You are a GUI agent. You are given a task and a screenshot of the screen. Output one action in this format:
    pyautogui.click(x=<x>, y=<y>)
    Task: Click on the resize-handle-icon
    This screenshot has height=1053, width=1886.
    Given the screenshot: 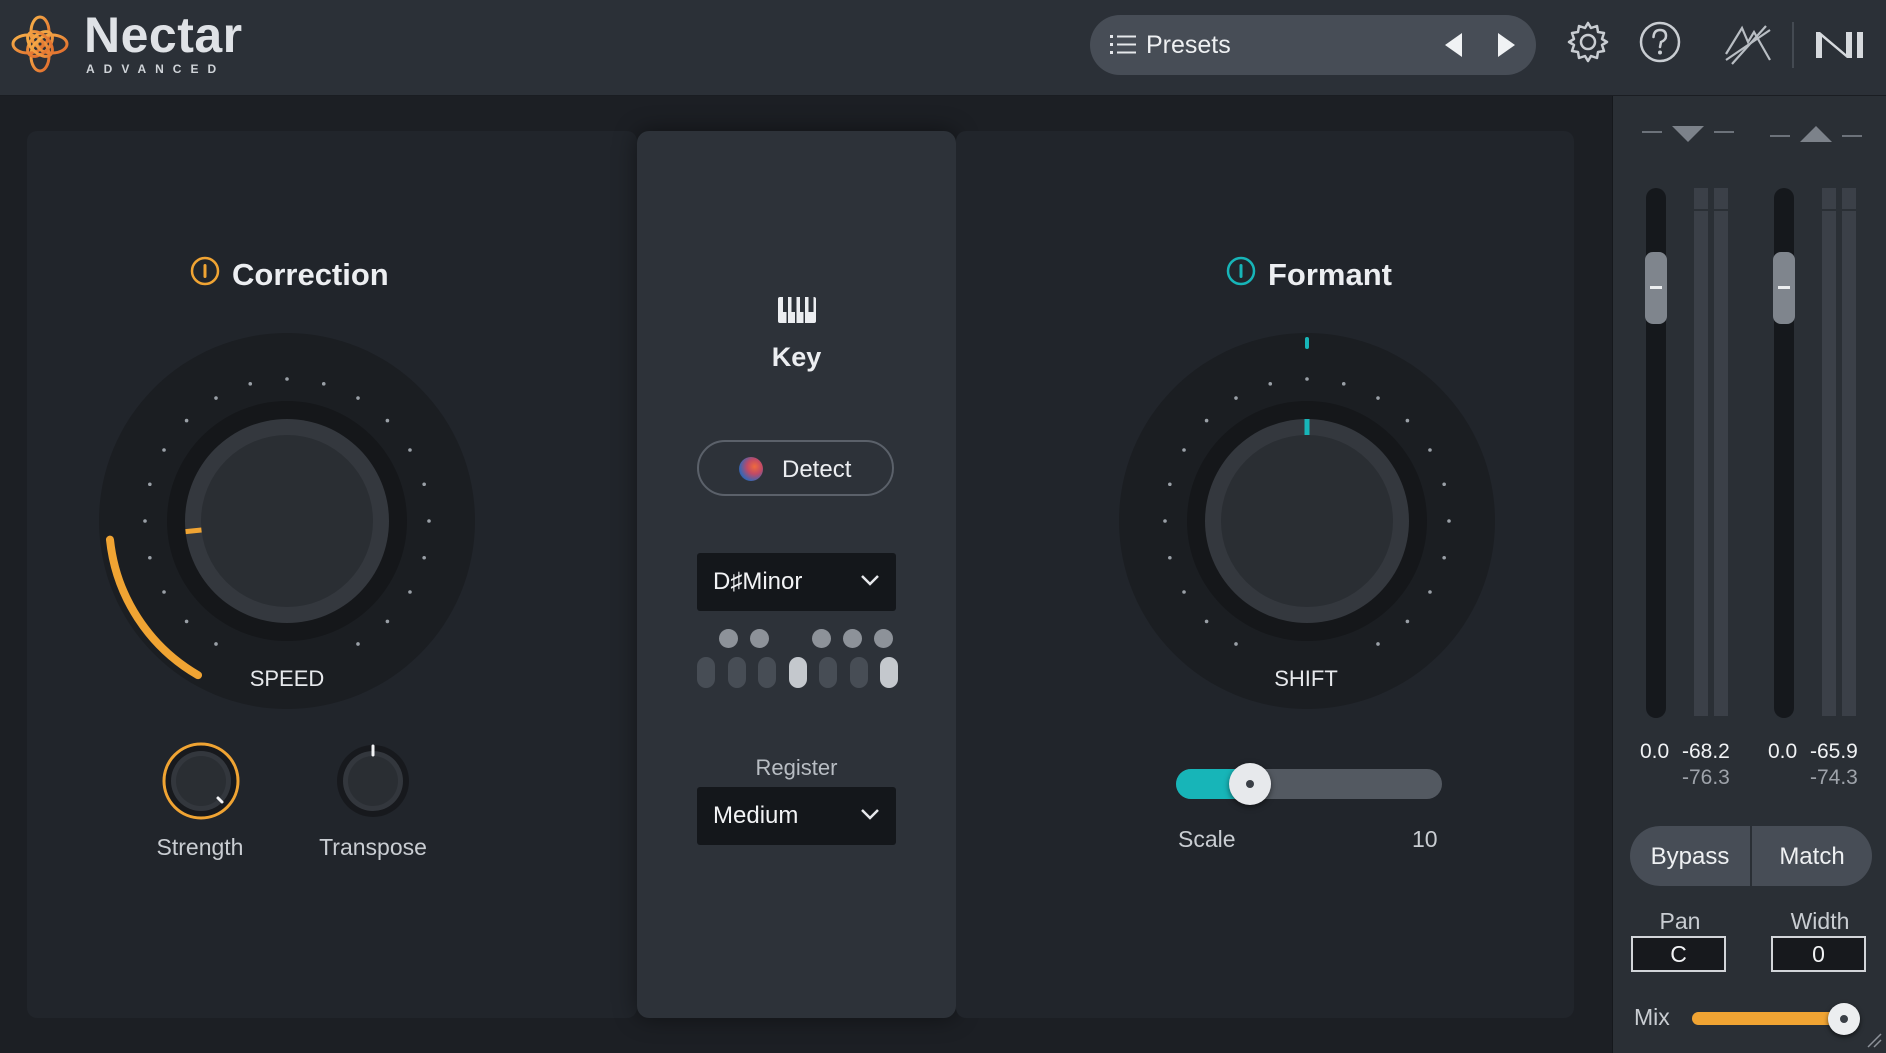 What is the action you would take?
    pyautogui.click(x=1873, y=1039)
    